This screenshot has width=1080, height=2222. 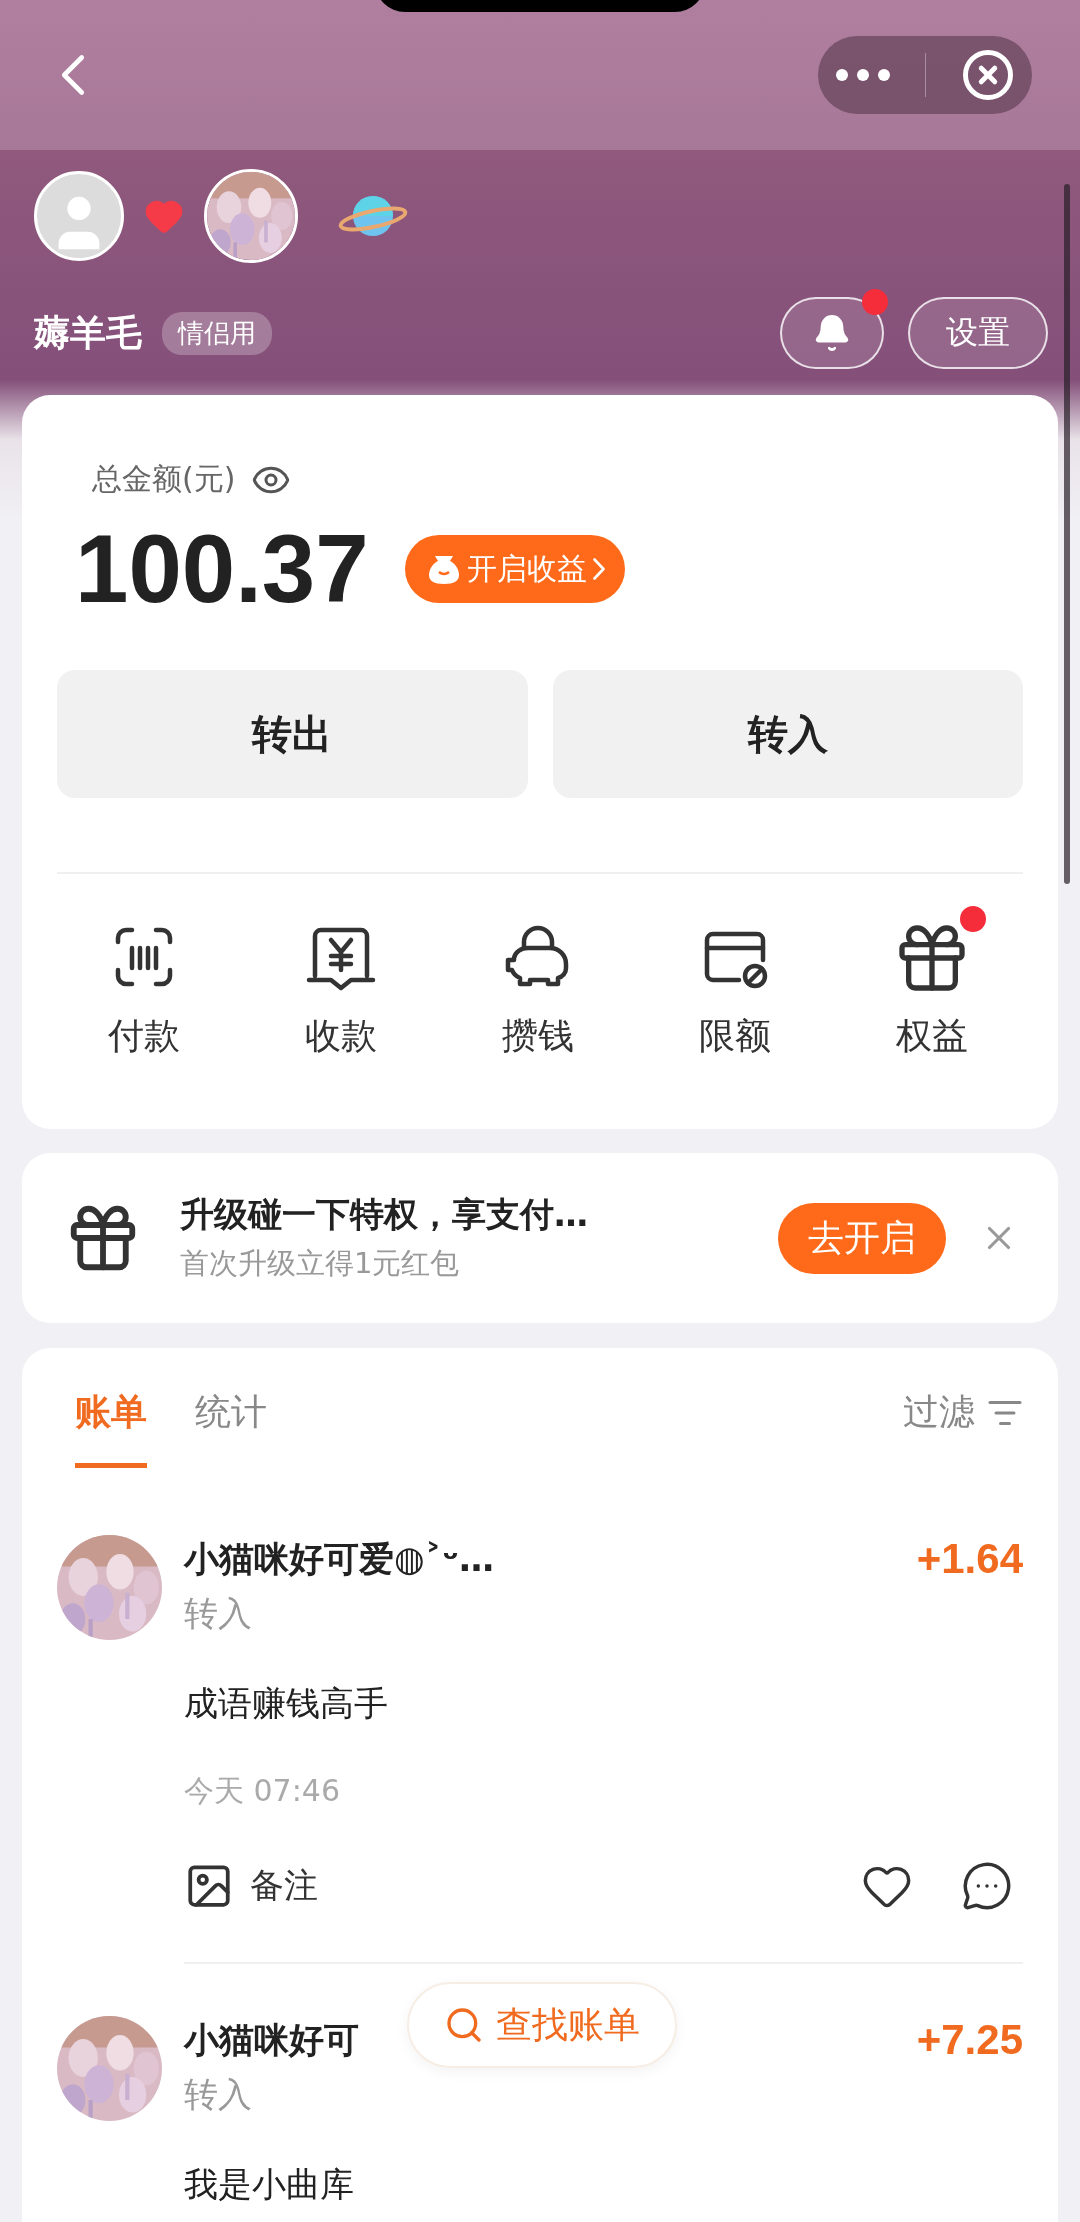 What do you see at coordinates (251, 1886) in the screenshot?
I see `remark-button: 备注` at bounding box center [251, 1886].